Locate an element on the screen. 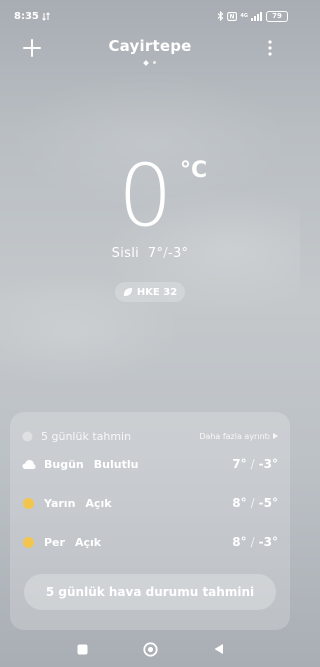  status-left: 8:35 is located at coordinates (32, 16).